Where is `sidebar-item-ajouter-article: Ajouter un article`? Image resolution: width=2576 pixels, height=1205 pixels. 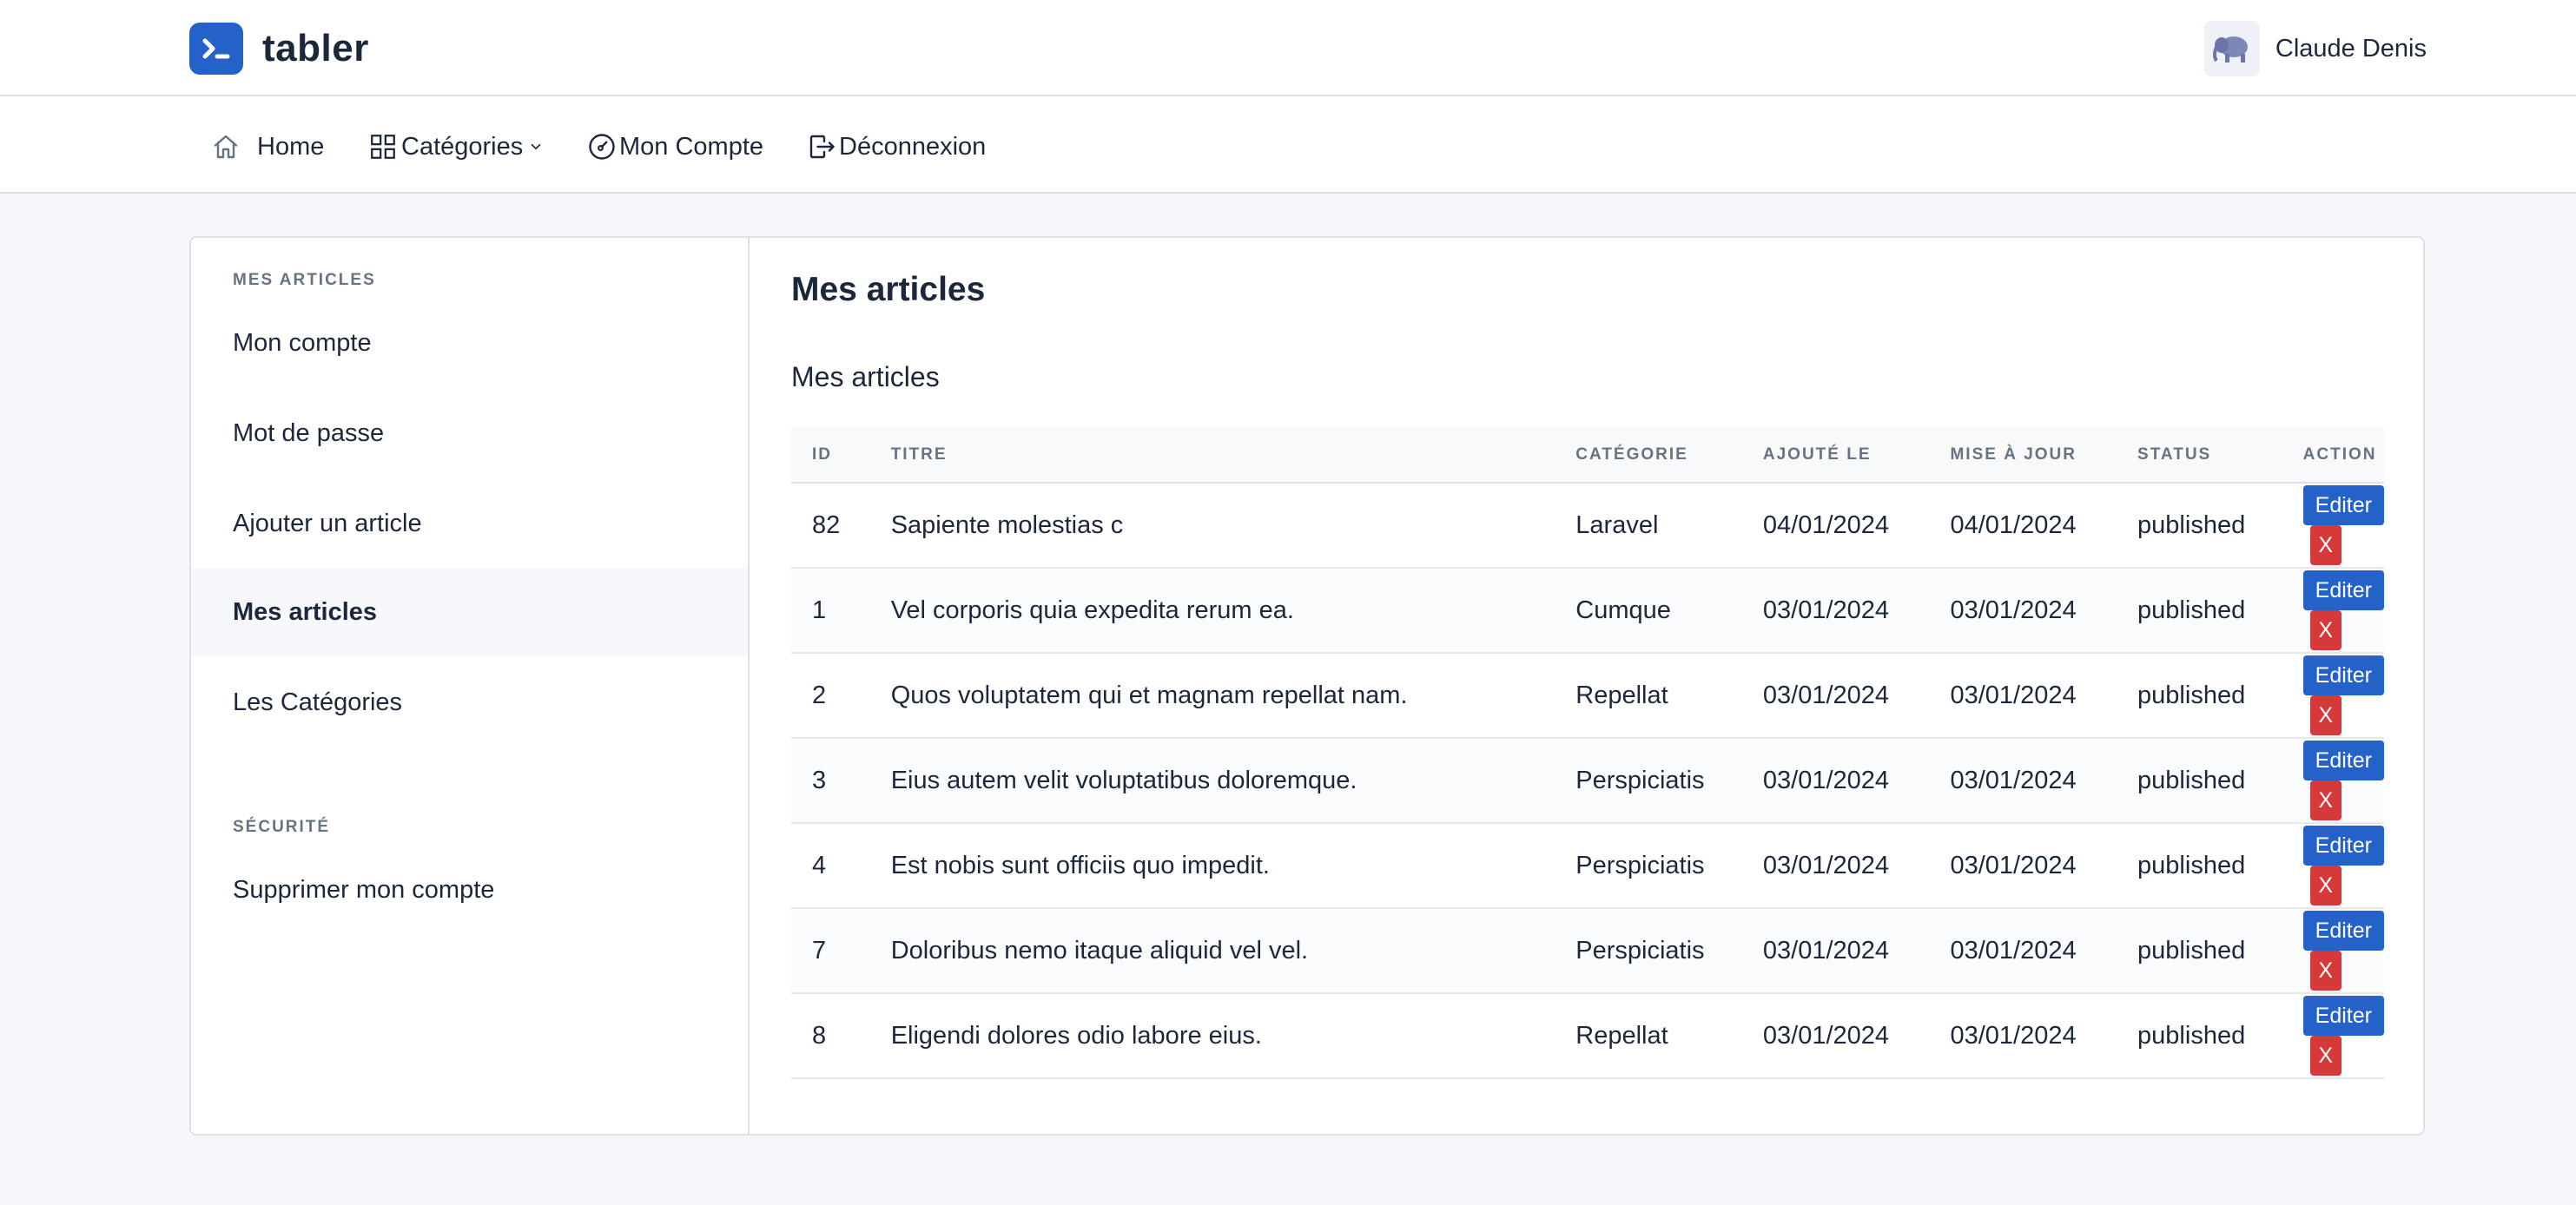 sidebar-item-ajouter-article: Ajouter un article is located at coordinates (469, 523).